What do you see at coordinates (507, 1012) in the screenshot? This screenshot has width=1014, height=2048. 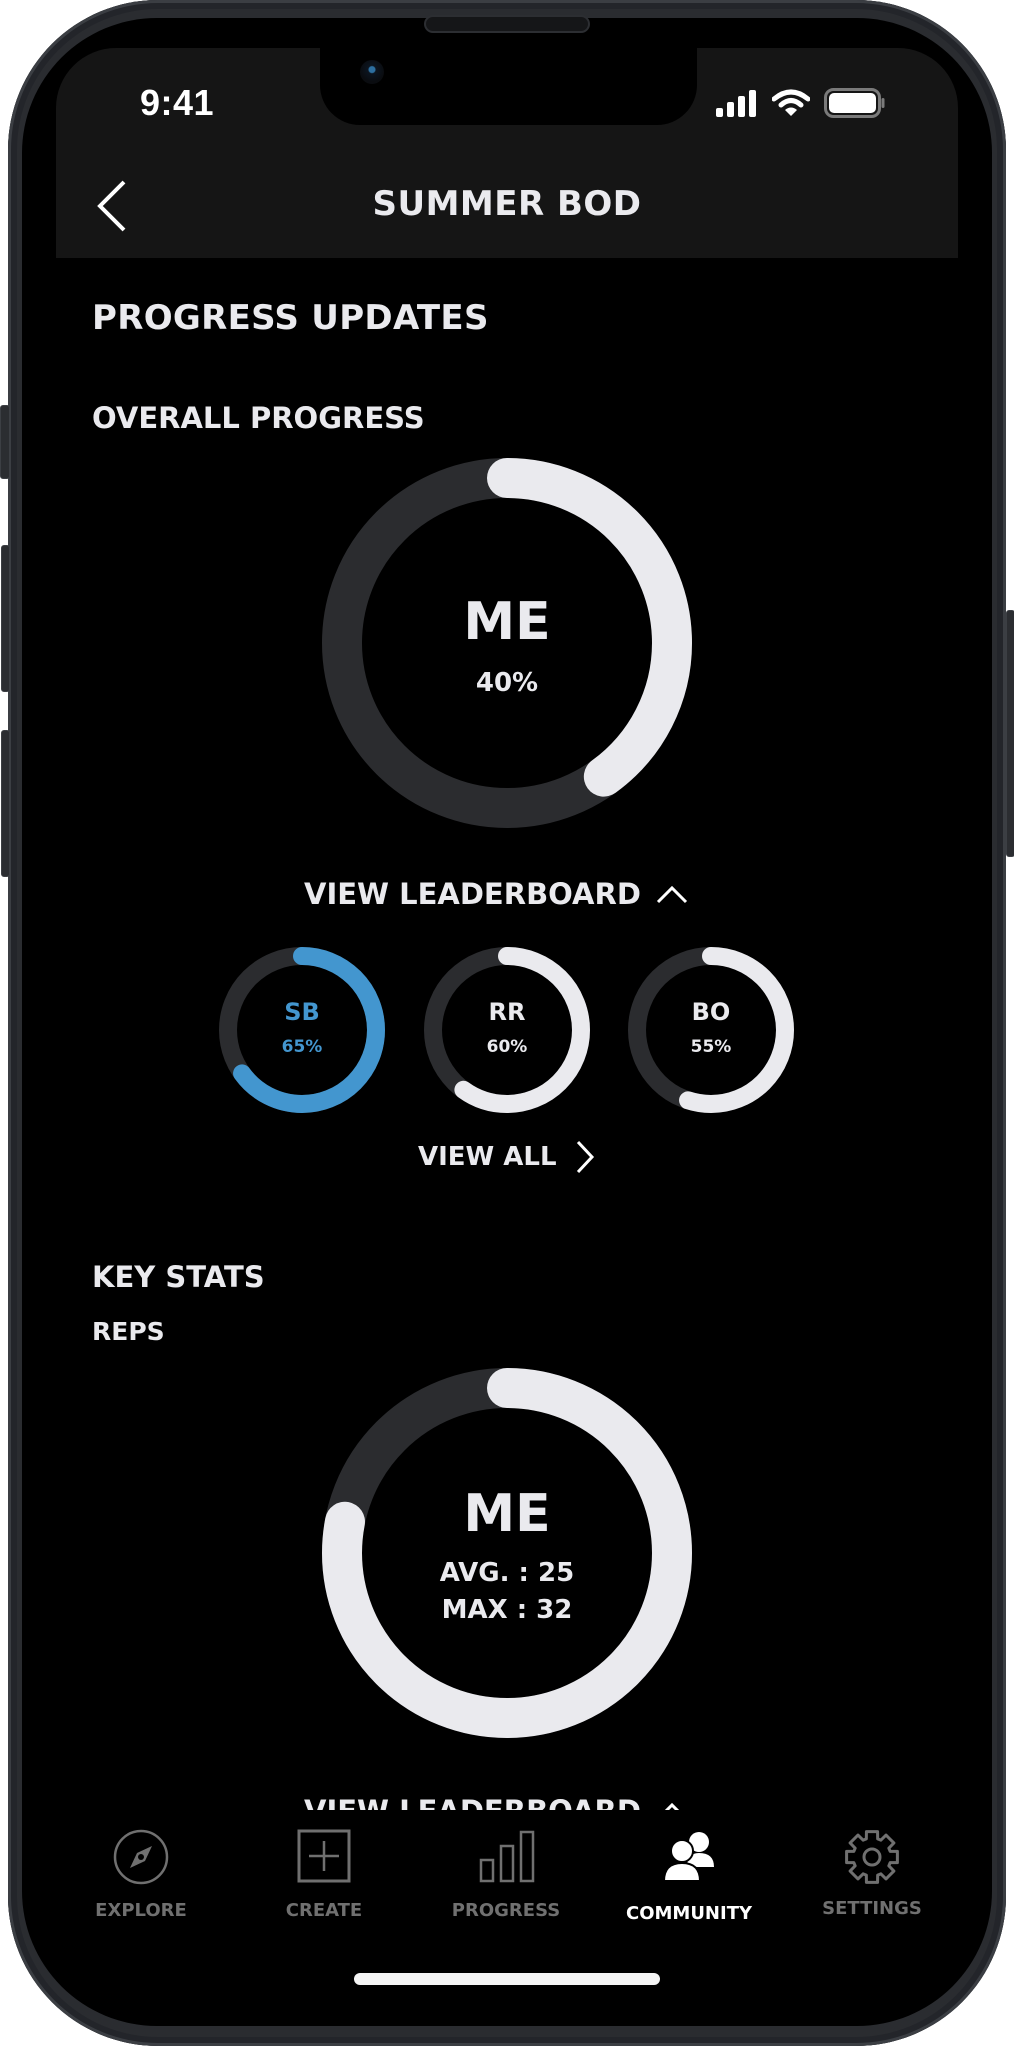 I see `leaderboard-initials: RR` at bounding box center [507, 1012].